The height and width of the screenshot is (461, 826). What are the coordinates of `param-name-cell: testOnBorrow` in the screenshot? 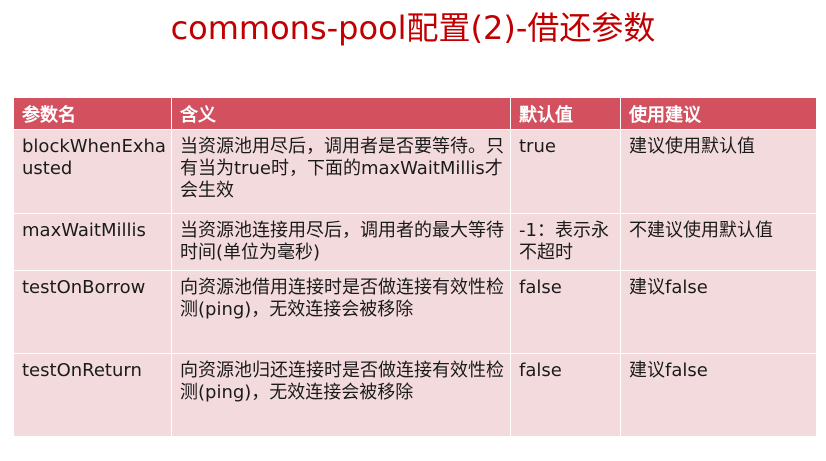 It's located at (92, 312).